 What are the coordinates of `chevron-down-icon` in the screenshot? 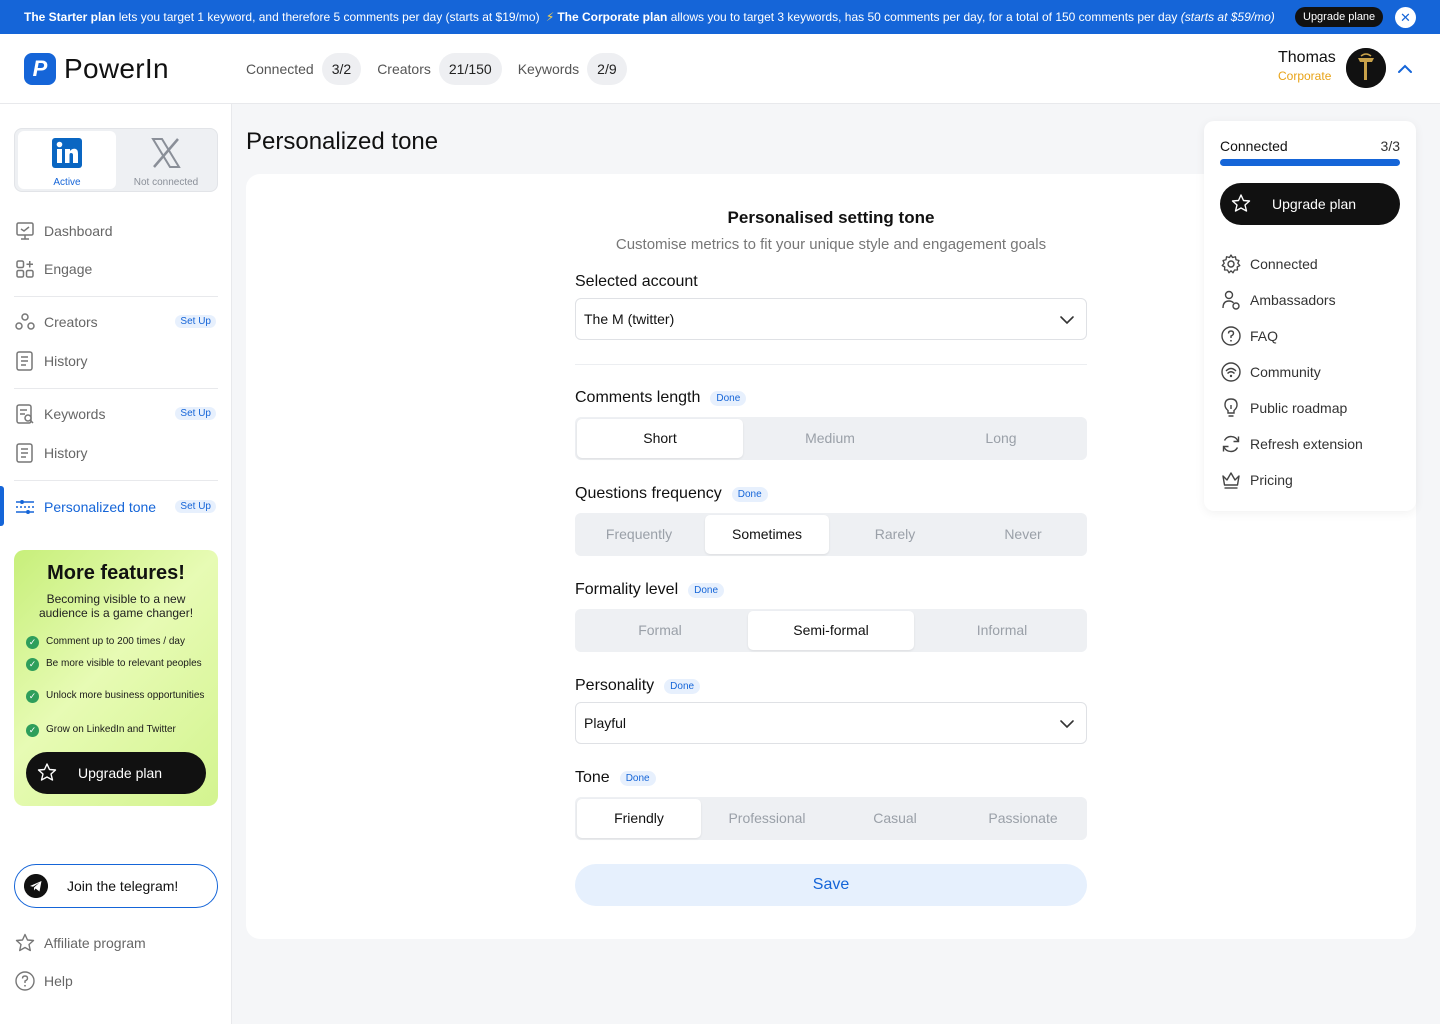 It's located at (1067, 320).